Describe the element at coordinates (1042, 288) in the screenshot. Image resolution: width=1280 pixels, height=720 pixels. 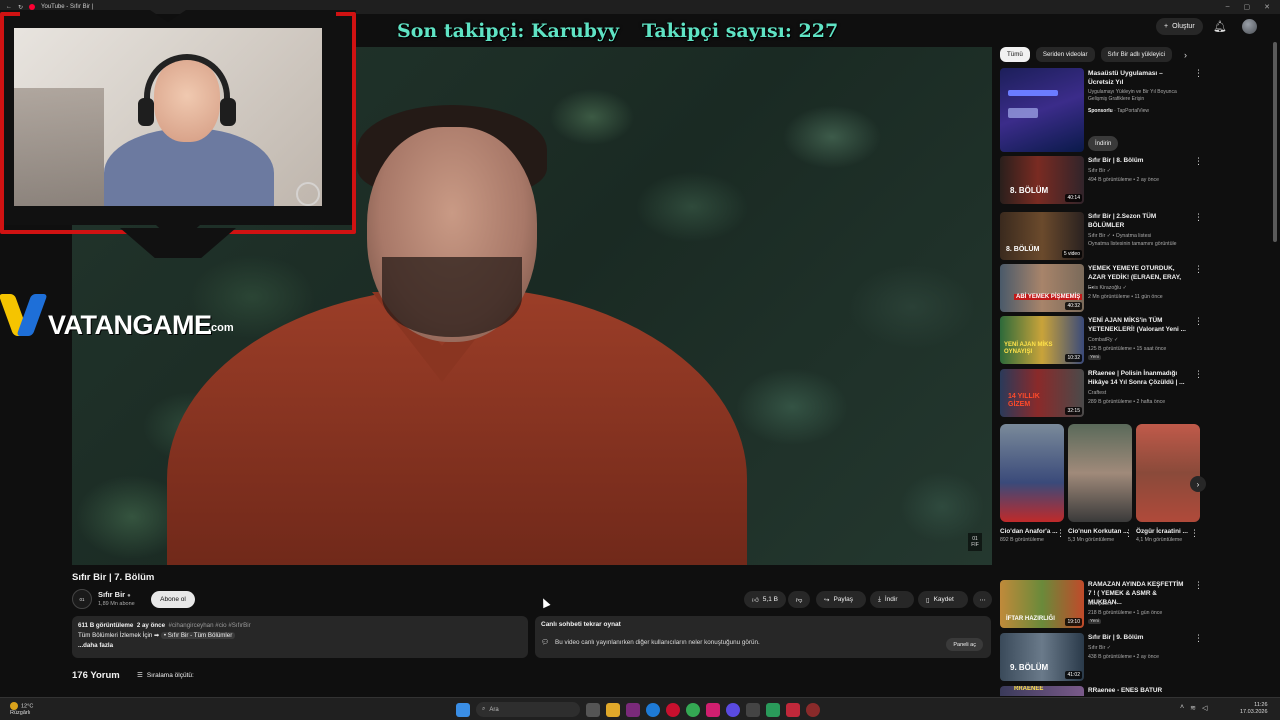
I see `video-thumbnail: ABİ YEMEK PİŞMEMİŞ 40:32` at that location.